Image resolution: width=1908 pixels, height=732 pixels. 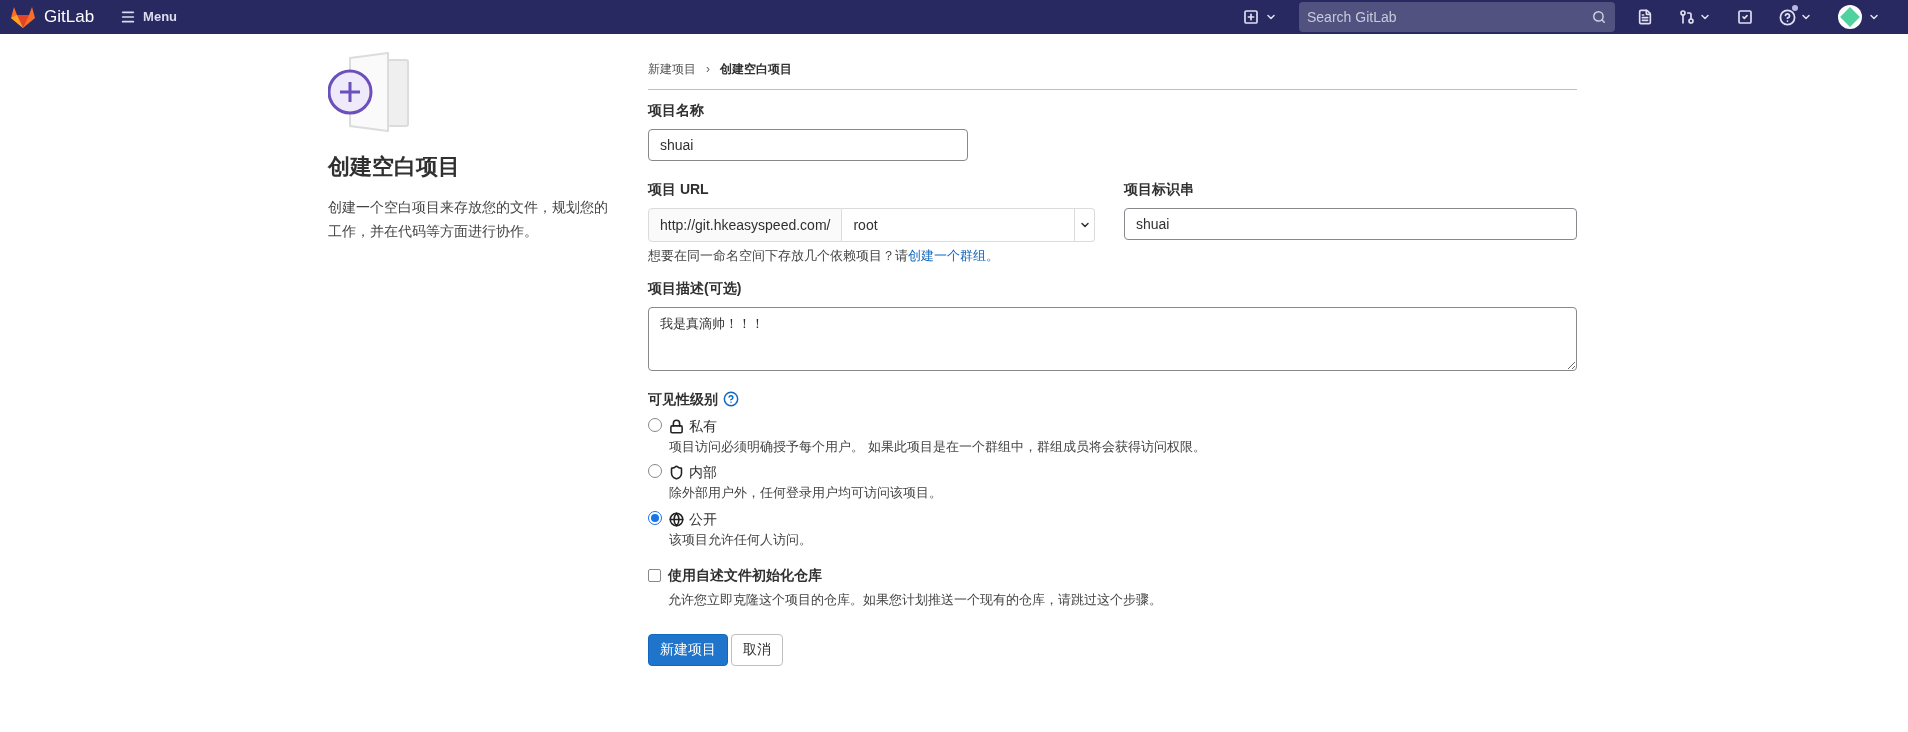 What do you see at coordinates (757, 649) in the screenshot?
I see `cancel-button: 取消` at bounding box center [757, 649].